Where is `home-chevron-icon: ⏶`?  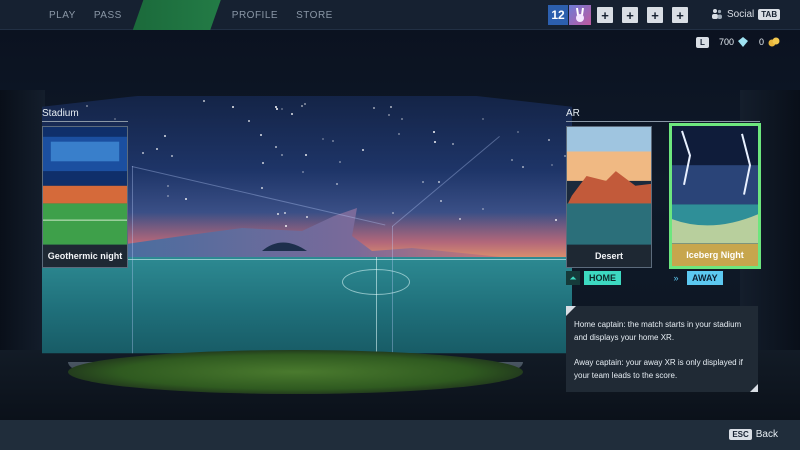
home-chevron-icon: ⏶ is located at coordinates (573, 278).